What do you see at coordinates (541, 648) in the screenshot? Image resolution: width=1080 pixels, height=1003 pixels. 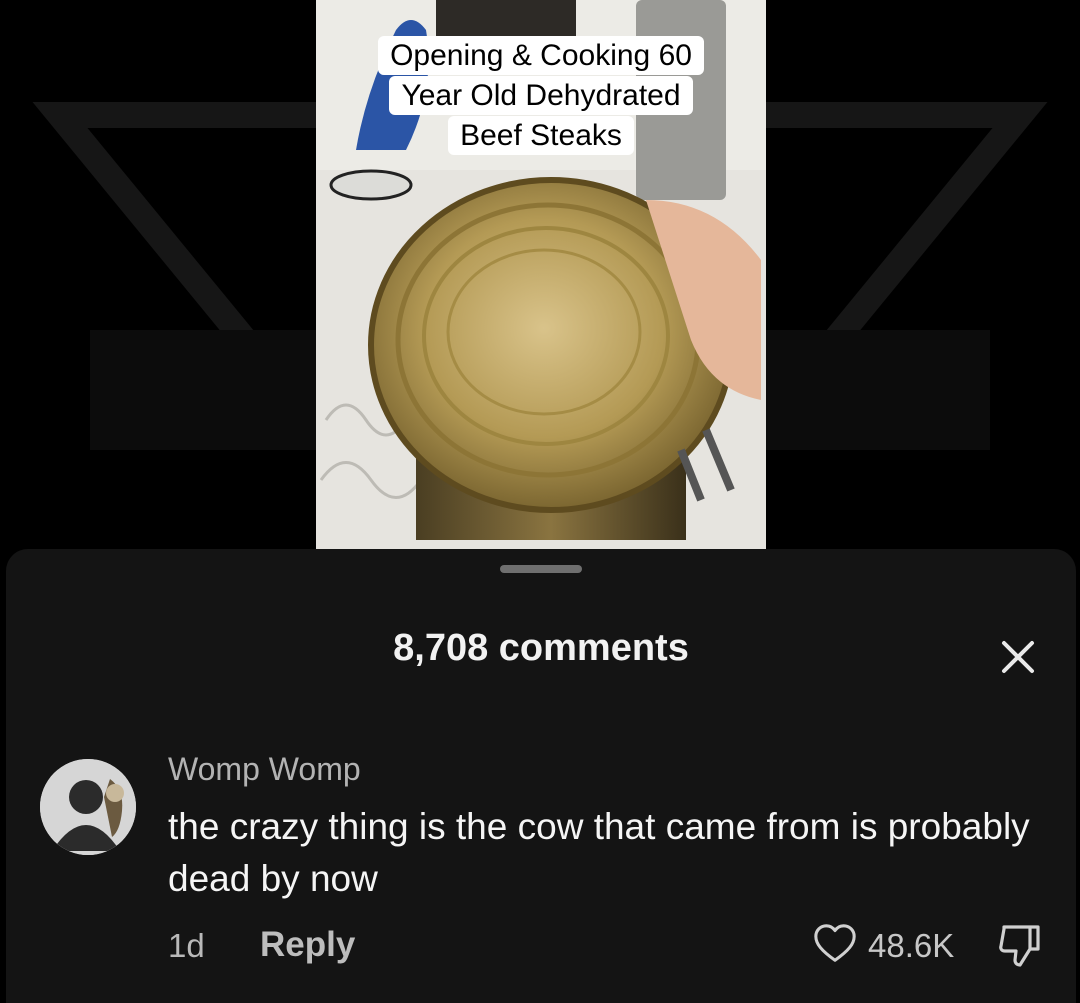 I see `comments-count-title: 8,708 comments` at bounding box center [541, 648].